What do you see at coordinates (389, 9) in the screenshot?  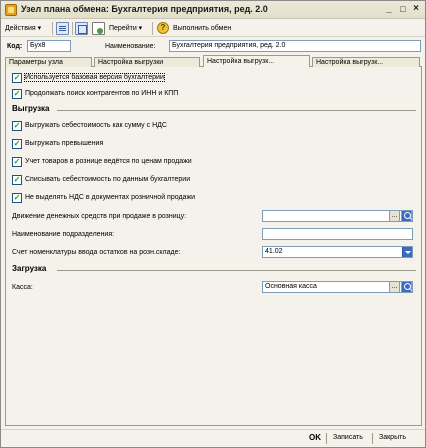 I see `minimize-button: _` at bounding box center [389, 9].